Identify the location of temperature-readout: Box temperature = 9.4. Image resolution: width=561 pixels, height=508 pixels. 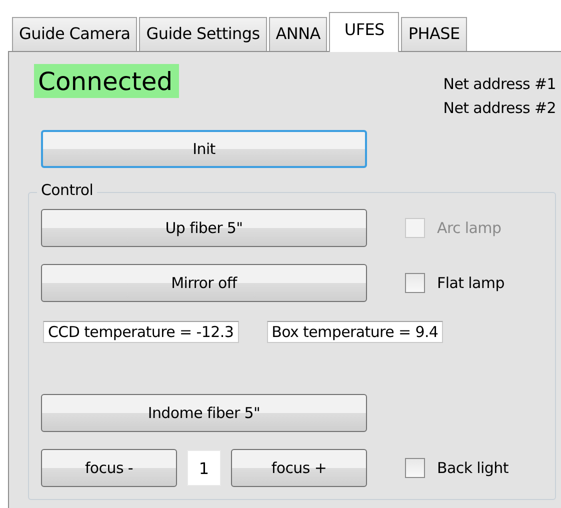
(355, 332).